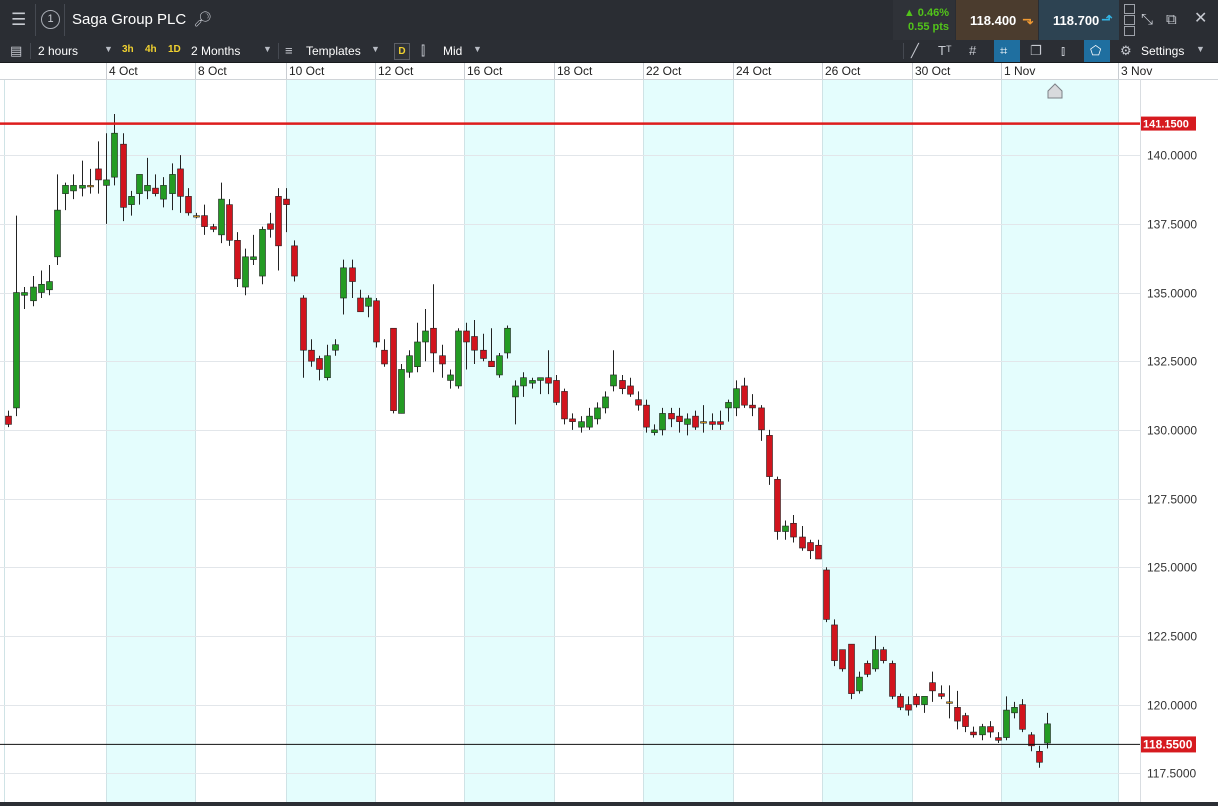  I want to click on indicator-icon: ⫾, so click(1063, 51).